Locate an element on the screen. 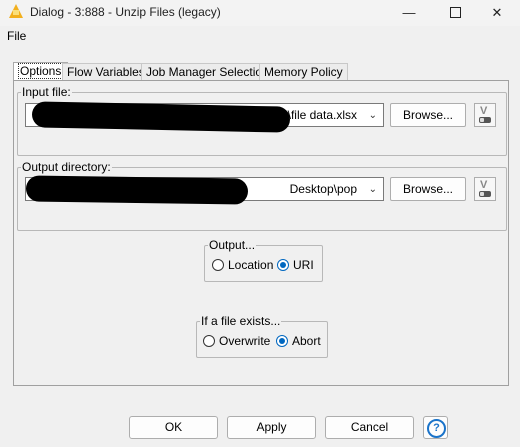  tab-options: Options is located at coordinates (41, 71).